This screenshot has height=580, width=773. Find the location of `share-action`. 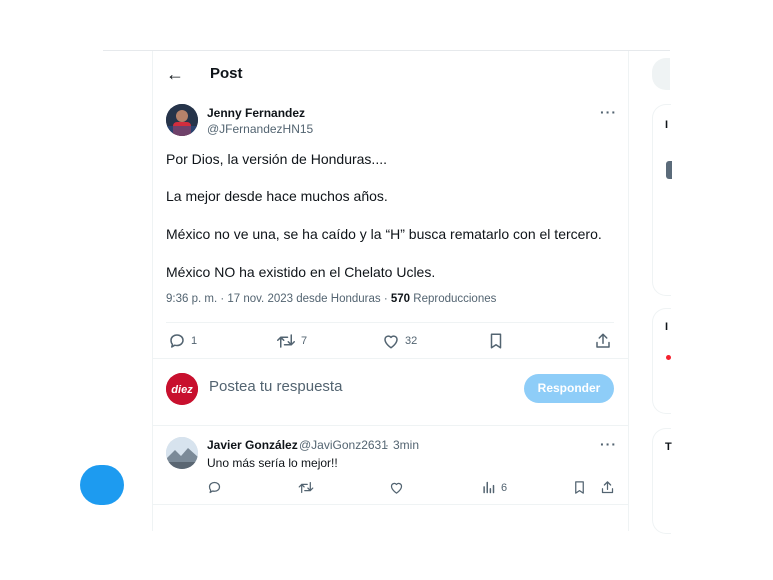

share-action is located at coordinates (603, 341).